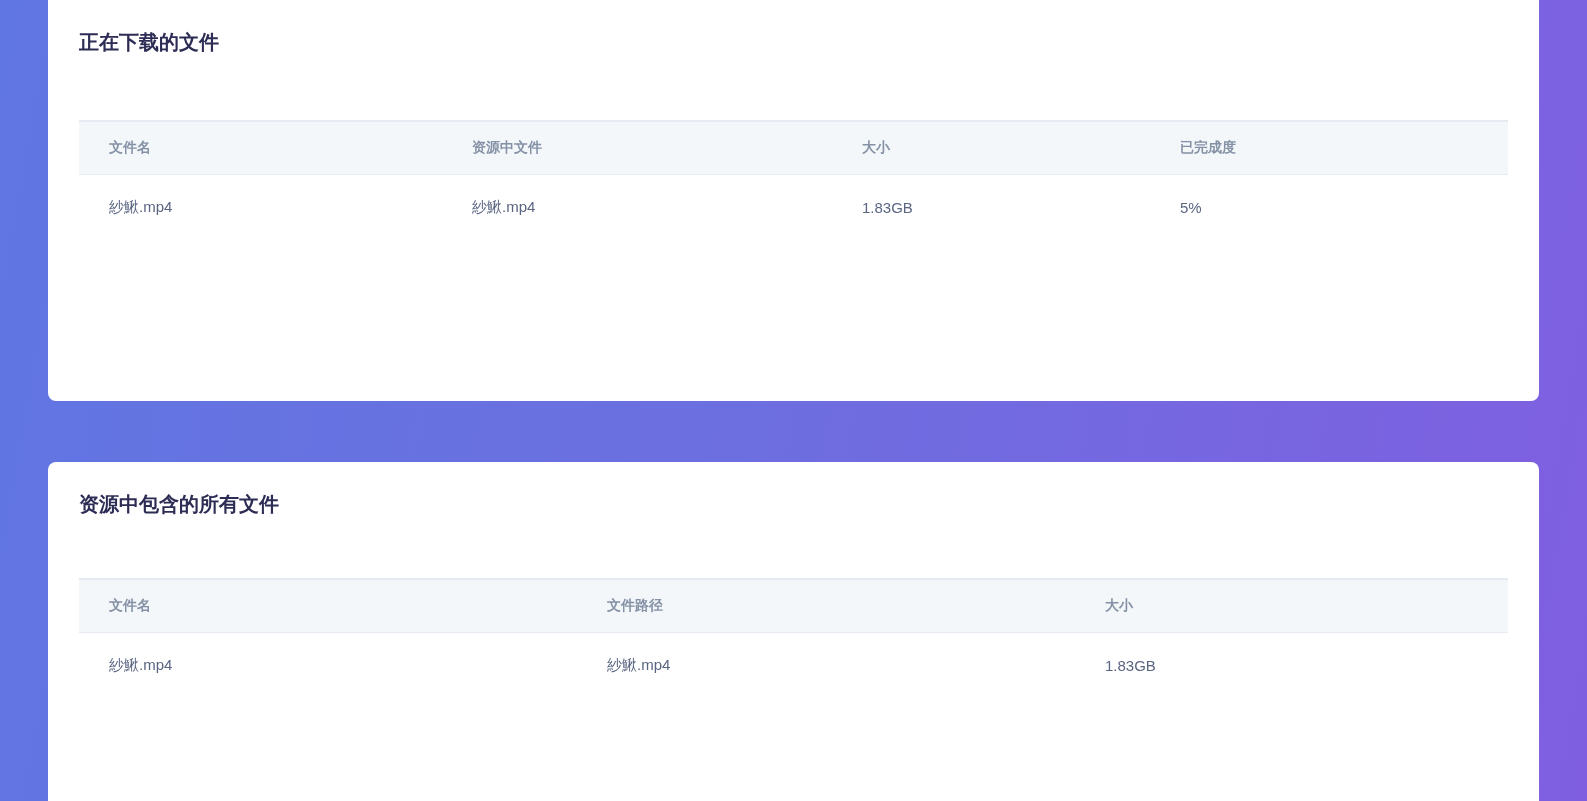 Image resolution: width=1587 pixels, height=801 pixels. What do you see at coordinates (1191, 207) in the screenshot?
I see `table-cell: 5%` at bounding box center [1191, 207].